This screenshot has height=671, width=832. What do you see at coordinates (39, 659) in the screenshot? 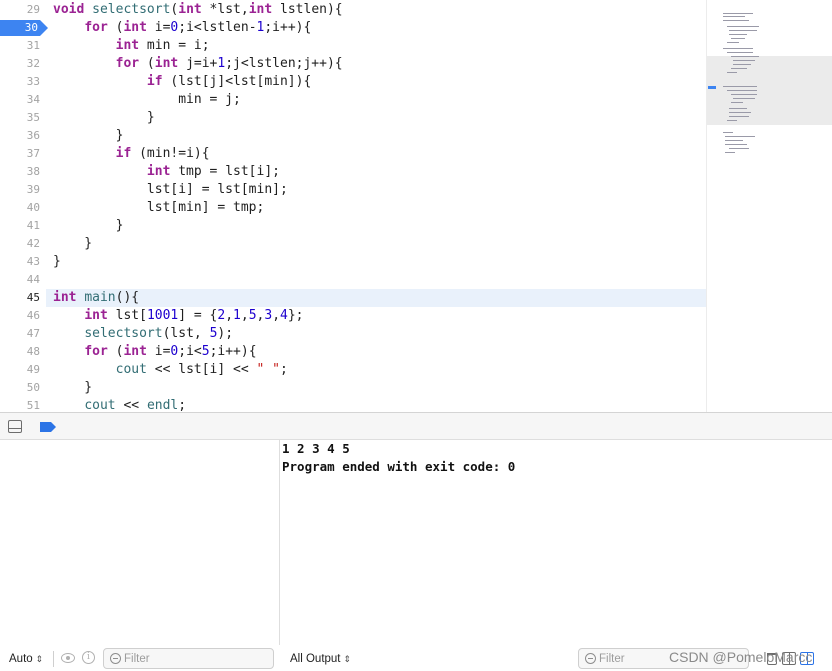
I see `chevron-updown-icon: ⇕` at bounding box center [39, 659].